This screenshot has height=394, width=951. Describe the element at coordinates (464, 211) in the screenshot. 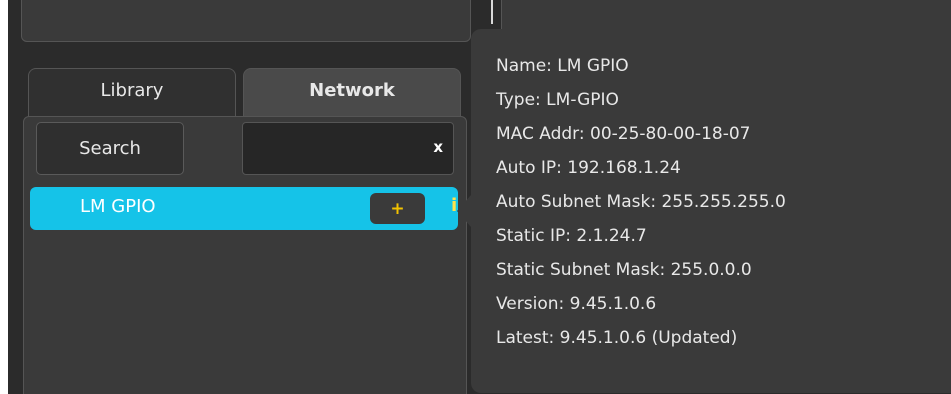

I see `tooltip-arrow` at that location.